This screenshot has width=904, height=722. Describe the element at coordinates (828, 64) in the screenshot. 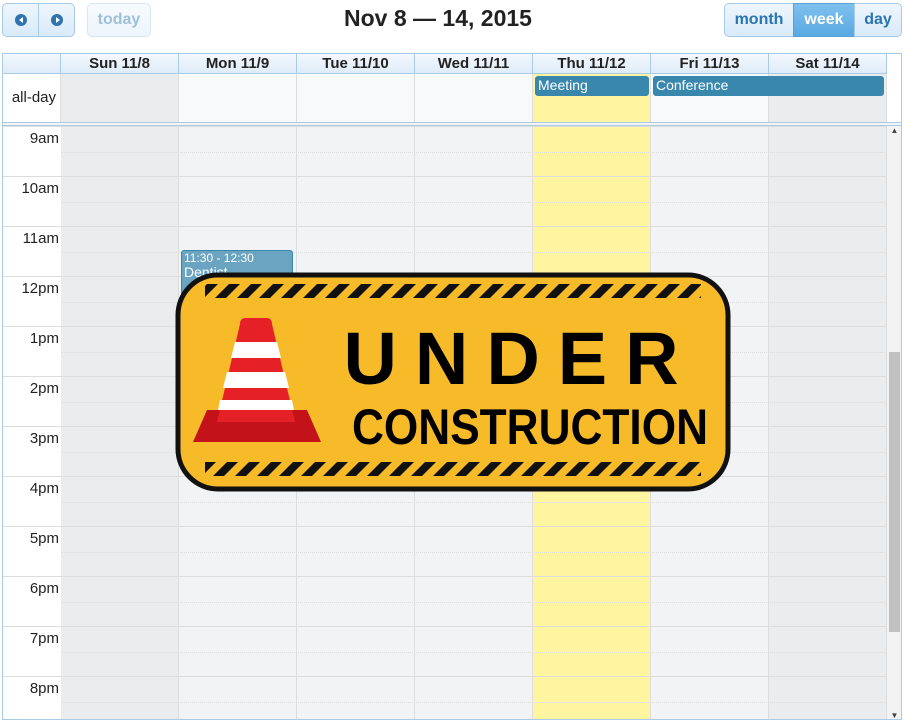

I see `day-header: Sat 11/14` at that location.